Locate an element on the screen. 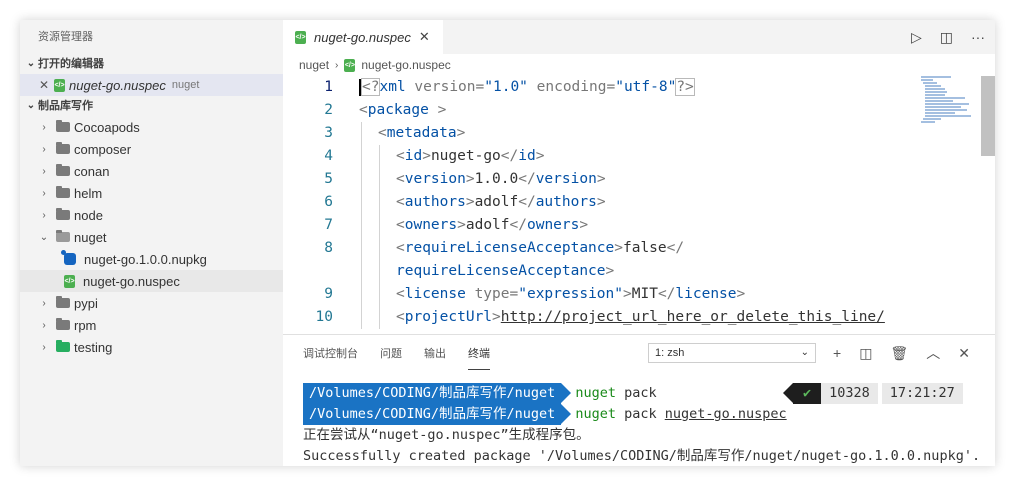 The height and width of the screenshot is (487, 1015). line-content: <metadata> is located at coordinates (421, 133).